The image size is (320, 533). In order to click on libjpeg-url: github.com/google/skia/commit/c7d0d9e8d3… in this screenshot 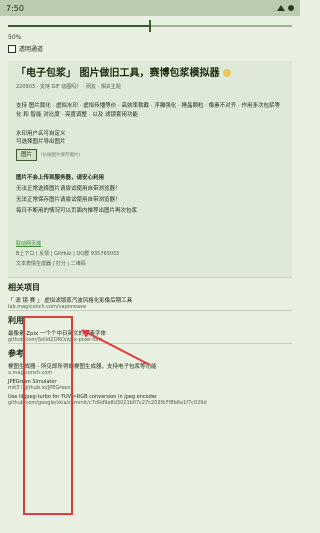, I will do `click(150, 403)`.